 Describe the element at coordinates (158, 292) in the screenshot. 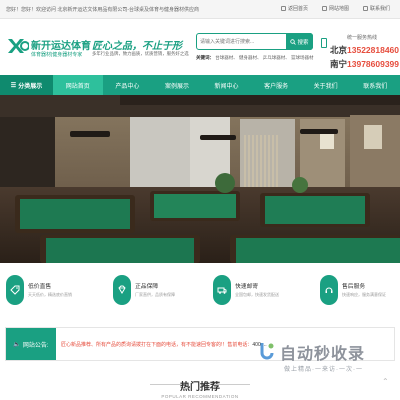

I see `service-genuine: 正品保障 厂家直供，品质有保障` at that location.